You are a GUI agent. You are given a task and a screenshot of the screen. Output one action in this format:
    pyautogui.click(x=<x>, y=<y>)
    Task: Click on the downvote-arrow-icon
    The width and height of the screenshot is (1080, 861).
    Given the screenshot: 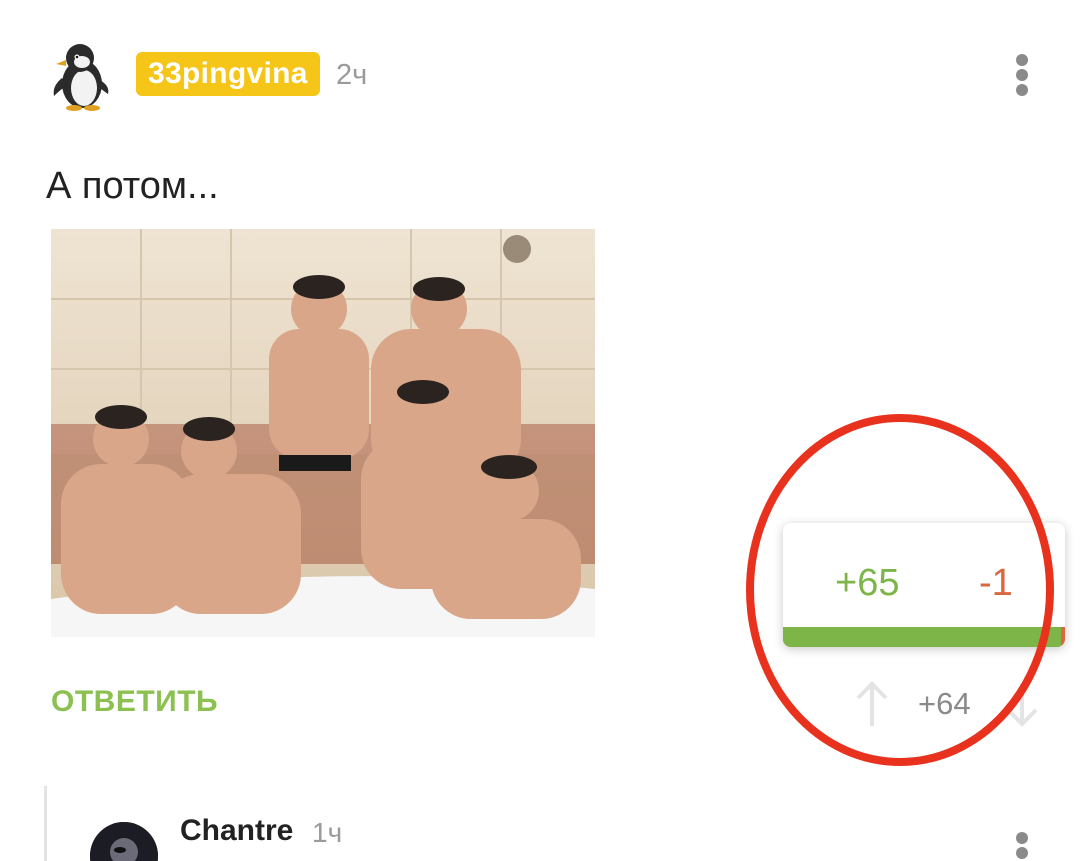 What is the action you would take?
    pyautogui.click(x=1022, y=705)
    